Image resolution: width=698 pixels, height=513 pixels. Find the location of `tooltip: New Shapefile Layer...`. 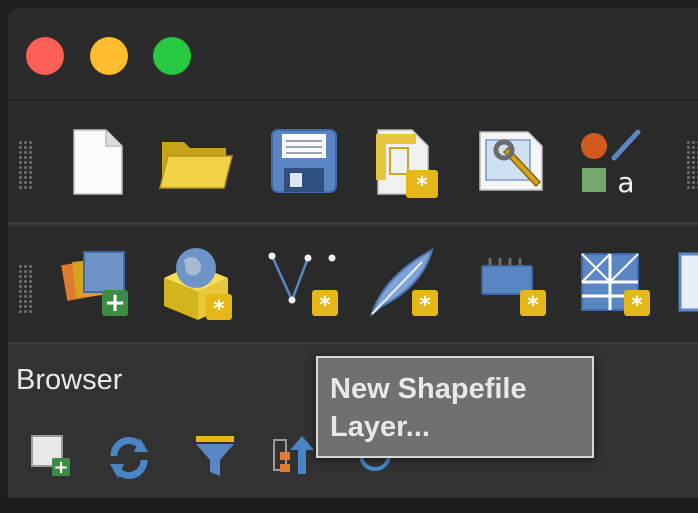

tooltip: New Shapefile Layer... is located at coordinates (455, 407).